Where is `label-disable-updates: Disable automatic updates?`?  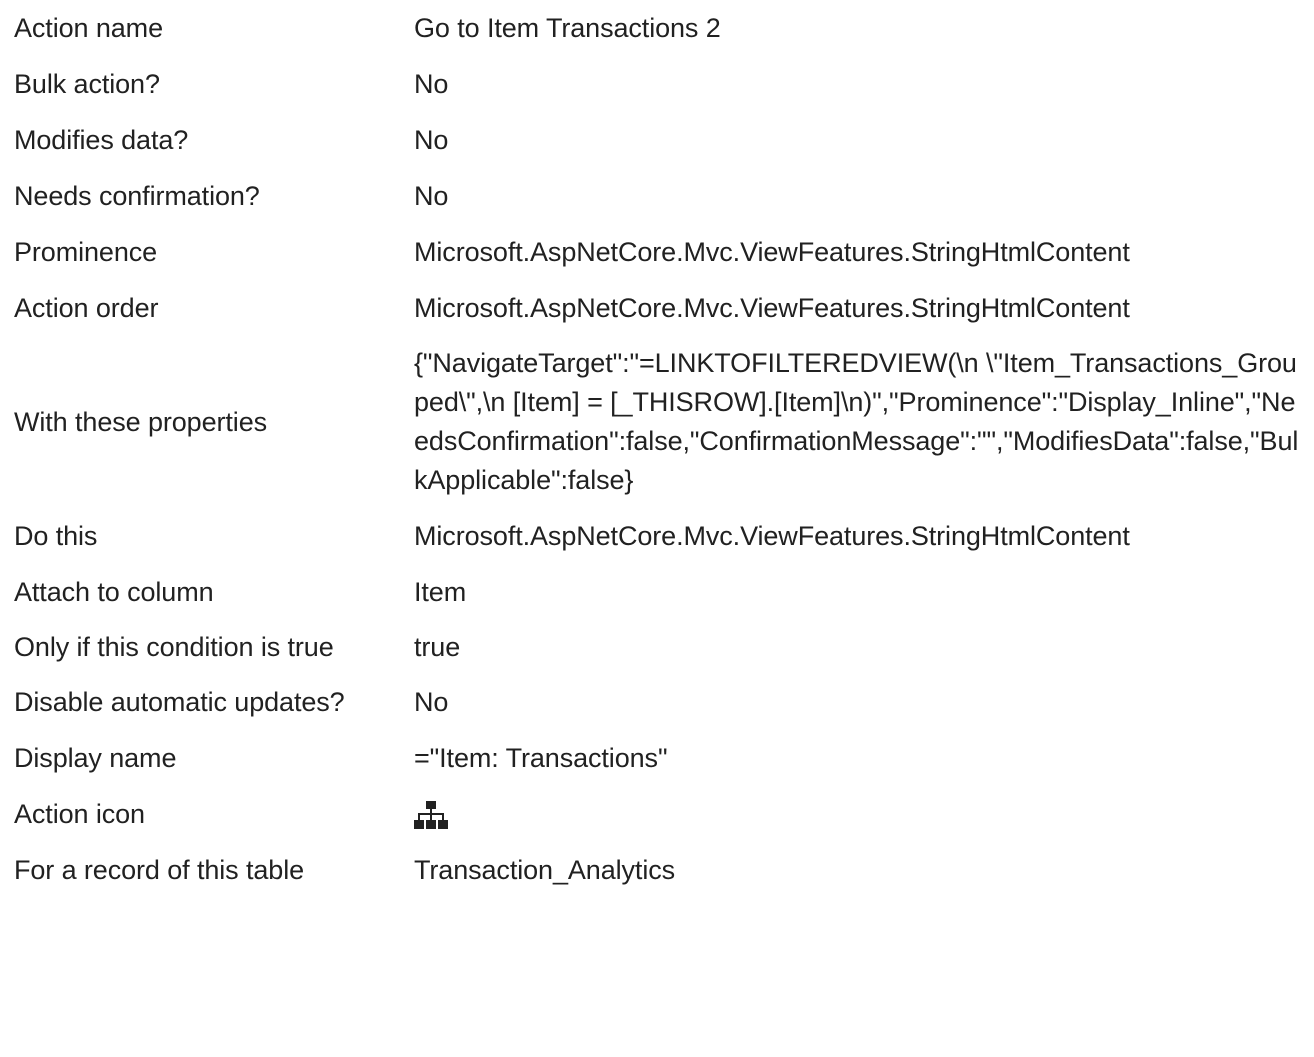 label-disable-updates: Disable automatic updates? is located at coordinates (179, 702).